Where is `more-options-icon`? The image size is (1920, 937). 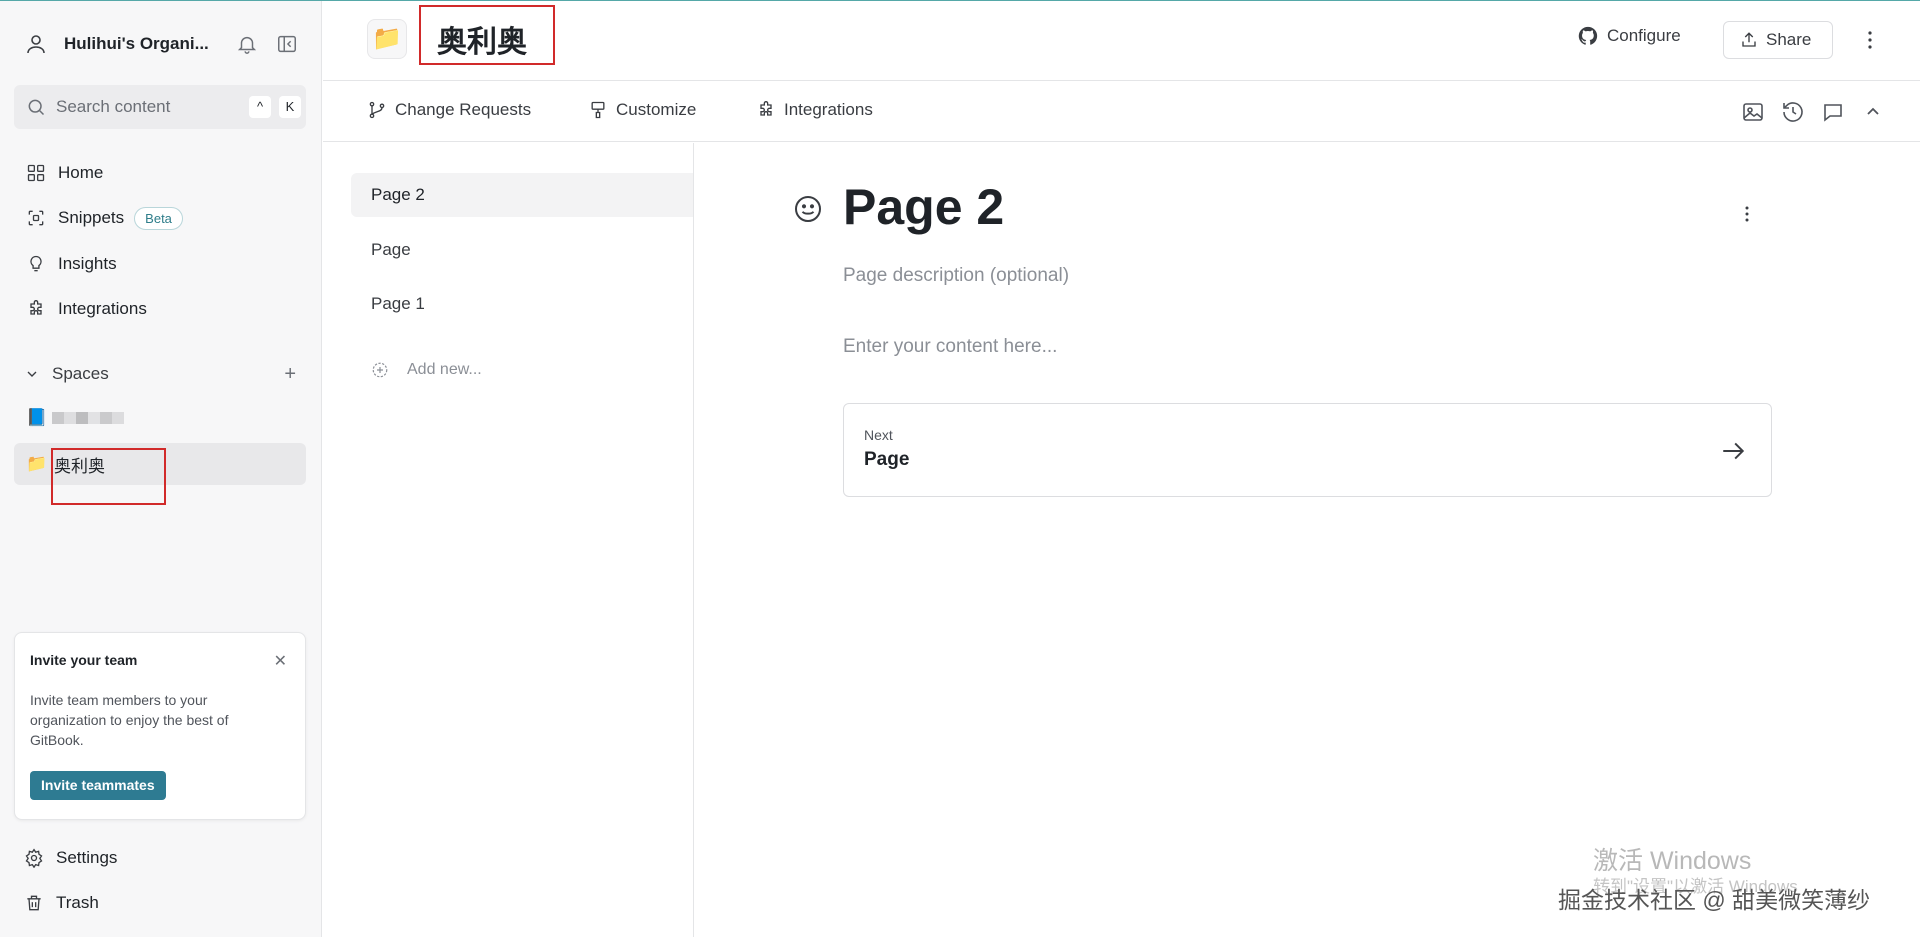 more-options-icon is located at coordinates (1870, 40).